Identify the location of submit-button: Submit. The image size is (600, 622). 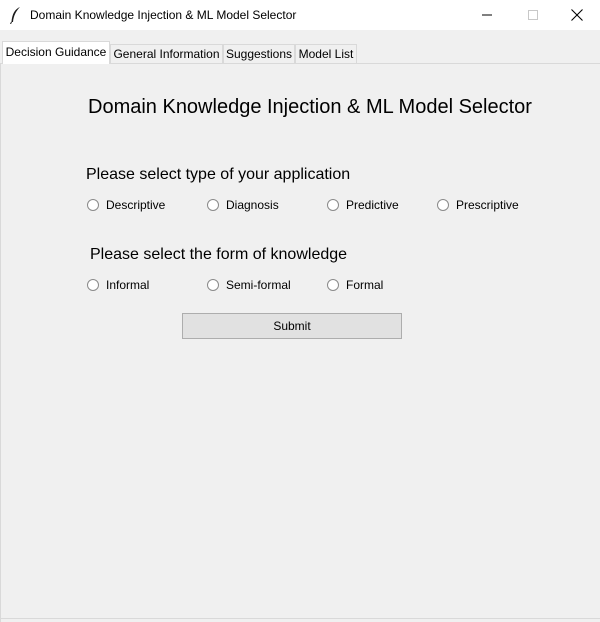
(292, 326).